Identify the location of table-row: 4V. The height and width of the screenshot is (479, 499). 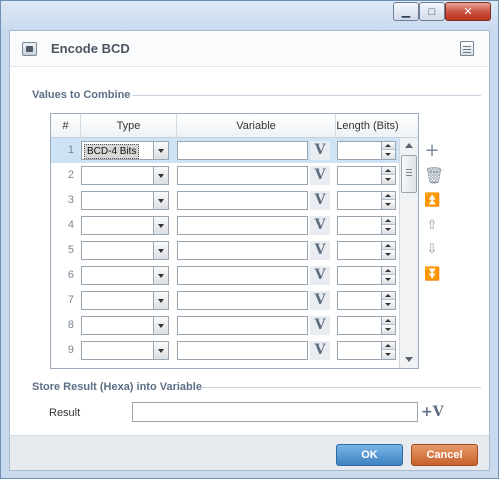
(225, 225).